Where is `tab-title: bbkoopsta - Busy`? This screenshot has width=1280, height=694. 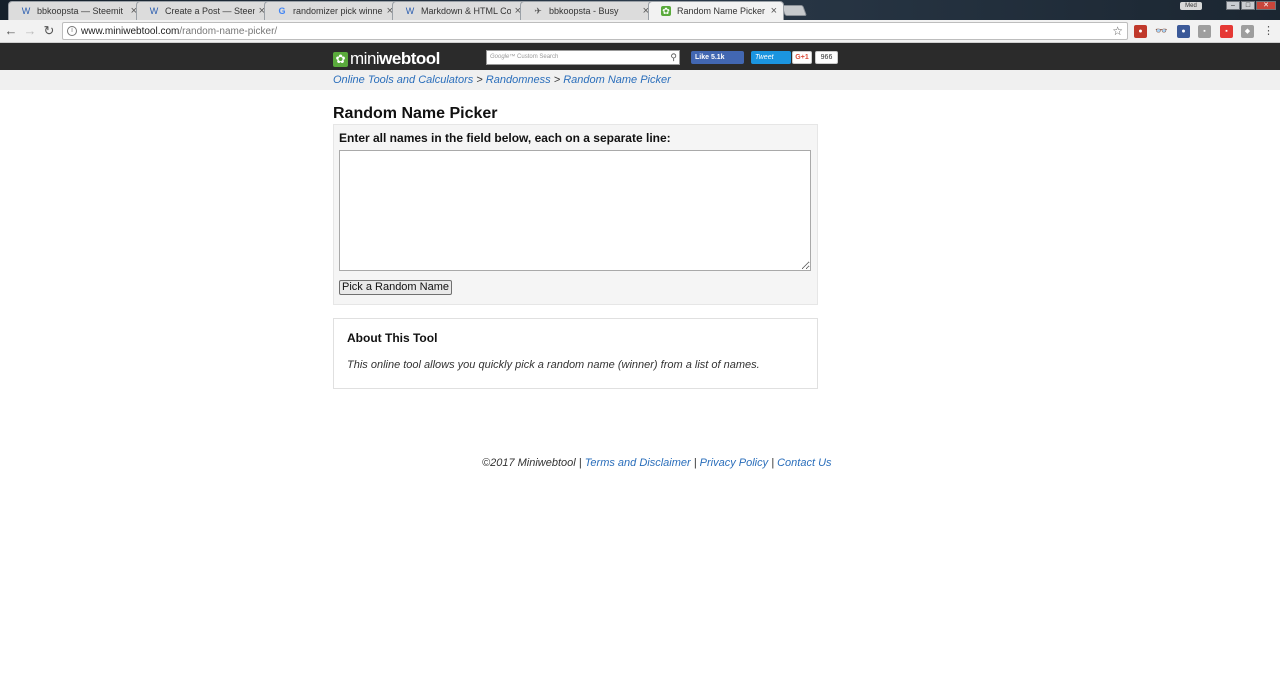 tab-title: bbkoopsta - Busy is located at coordinates (584, 11).